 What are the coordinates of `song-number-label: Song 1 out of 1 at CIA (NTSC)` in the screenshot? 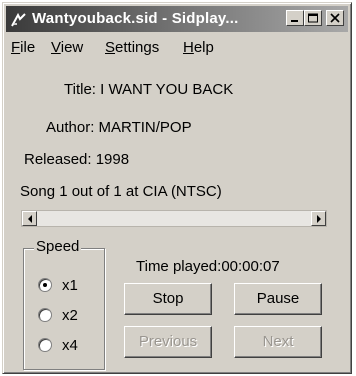 It's located at (121, 191).